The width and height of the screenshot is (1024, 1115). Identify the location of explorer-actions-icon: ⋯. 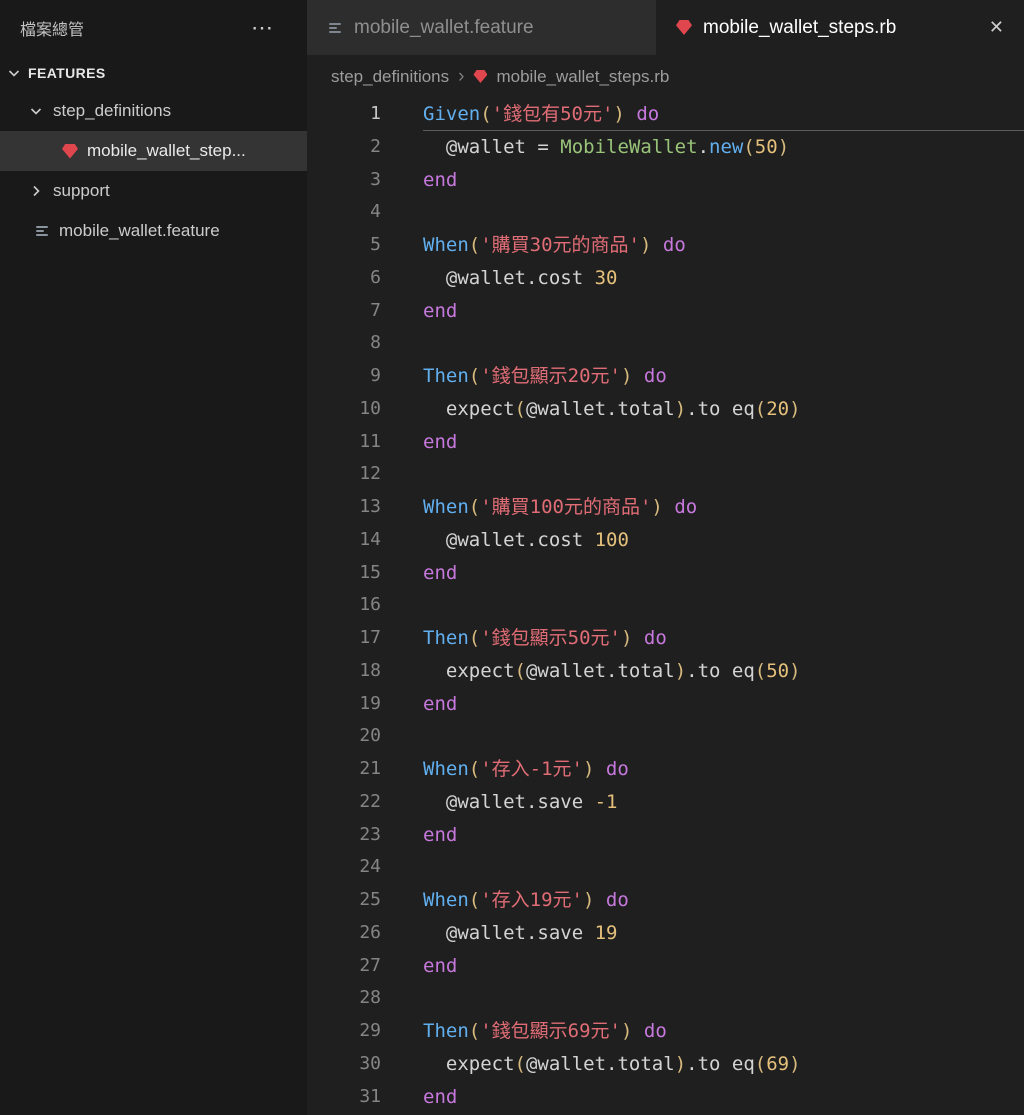
(262, 27).